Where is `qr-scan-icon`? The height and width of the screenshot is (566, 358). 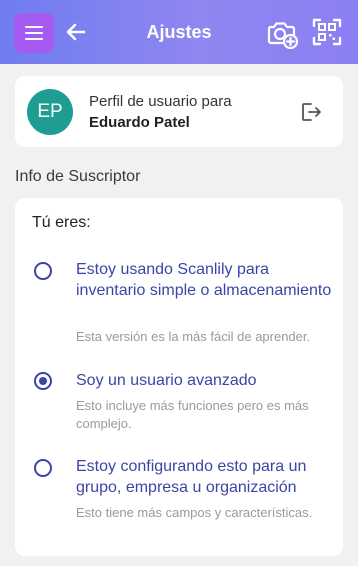
qr-scan-icon is located at coordinates (327, 32).